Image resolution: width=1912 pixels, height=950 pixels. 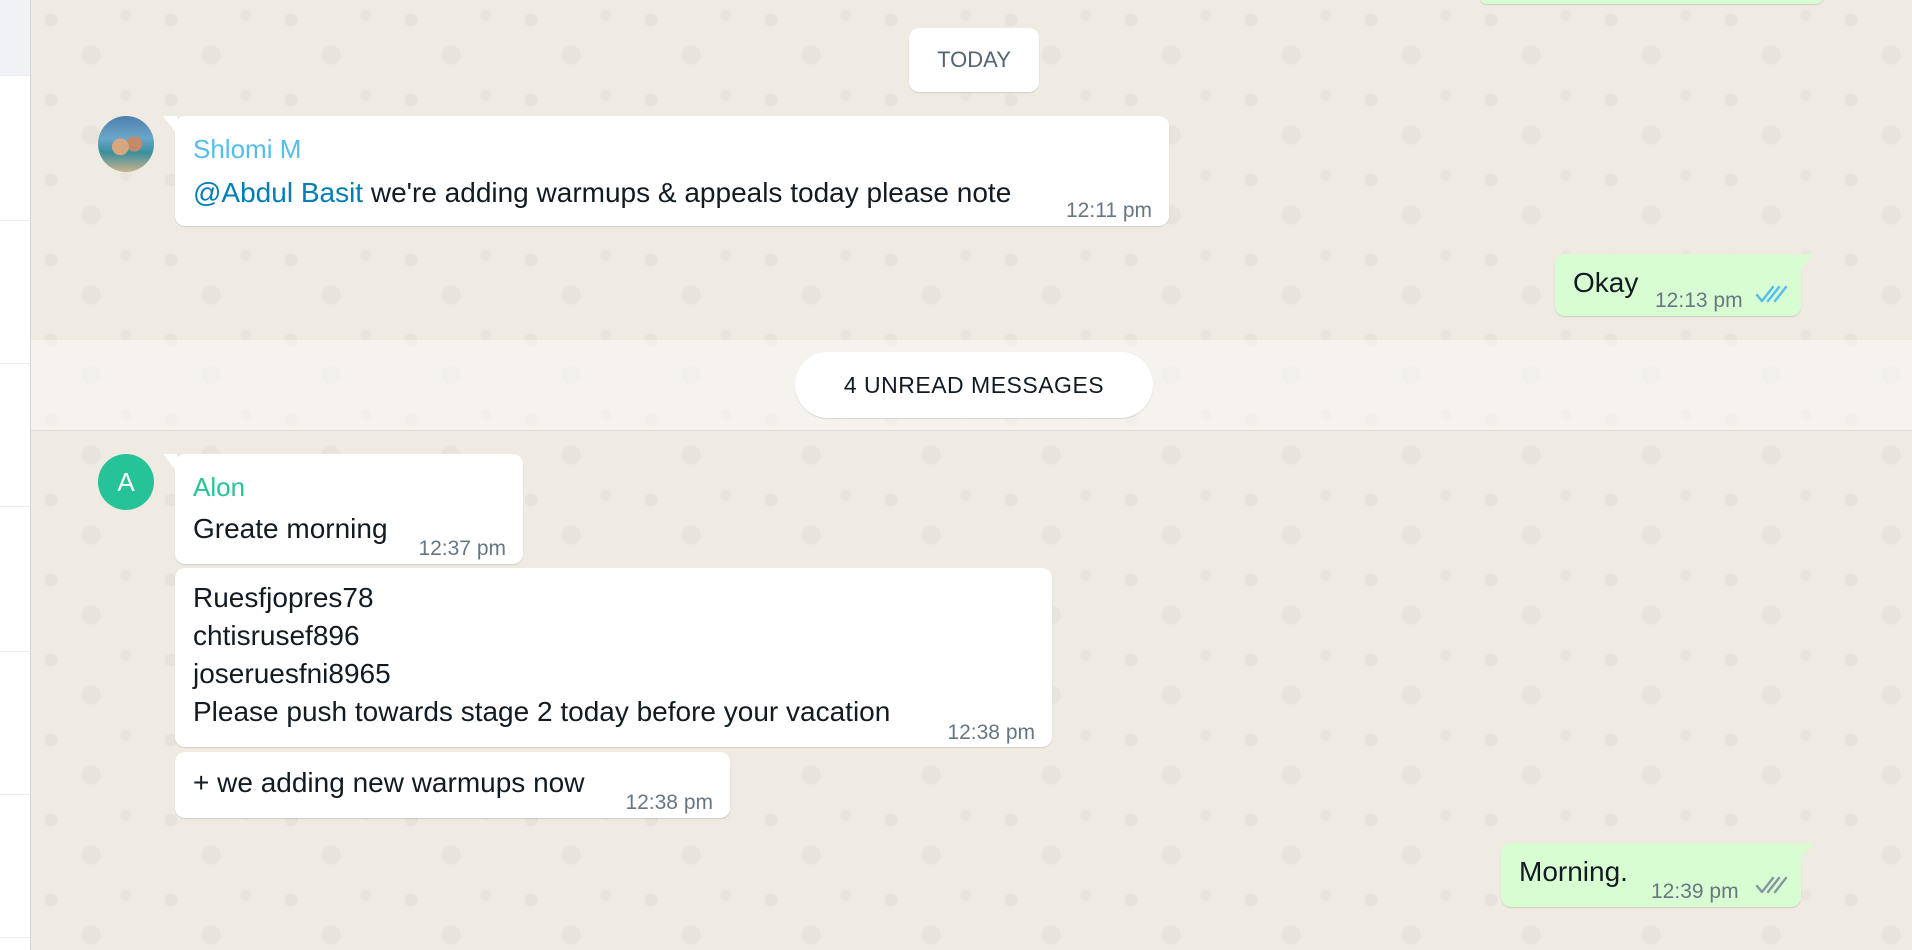 I want to click on avatar-initial: A, so click(x=126, y=481).